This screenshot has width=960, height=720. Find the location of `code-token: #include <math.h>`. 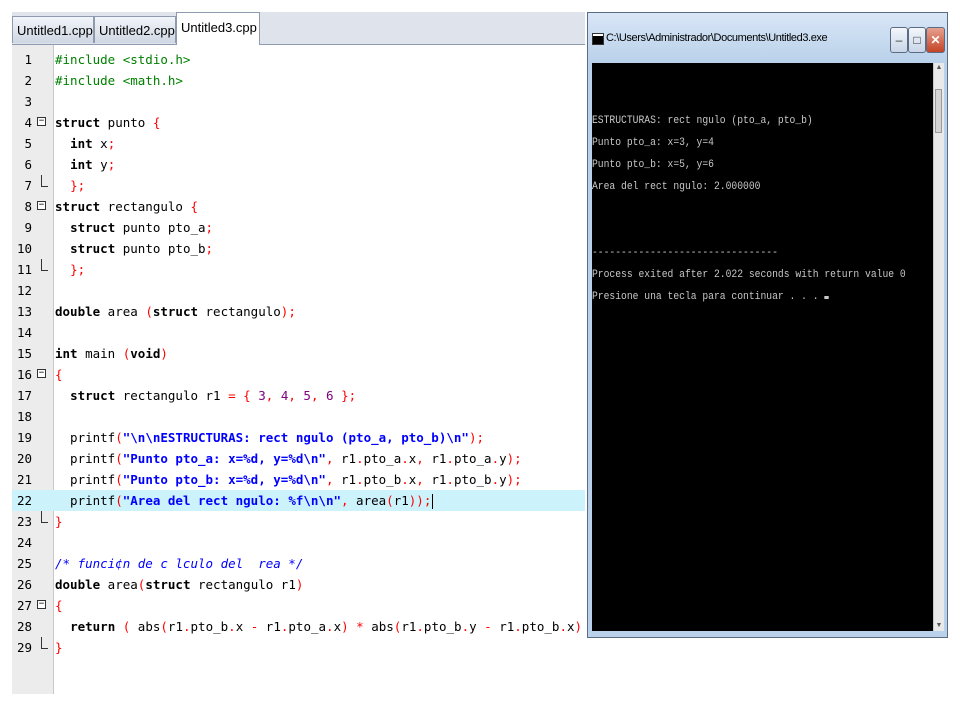

code-token: #include <math.h> is located at coordinates (119, 80).